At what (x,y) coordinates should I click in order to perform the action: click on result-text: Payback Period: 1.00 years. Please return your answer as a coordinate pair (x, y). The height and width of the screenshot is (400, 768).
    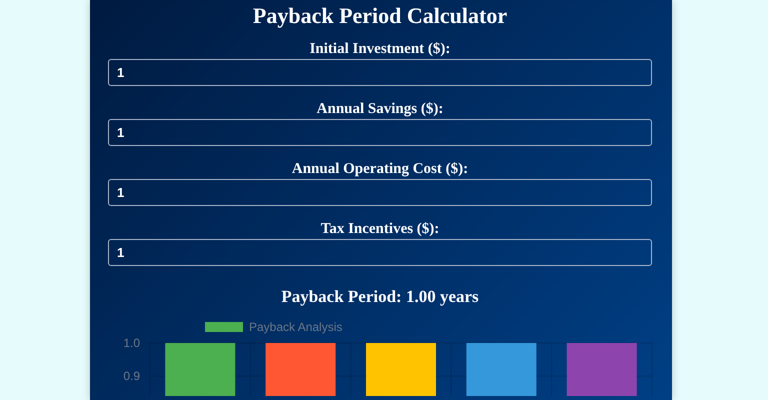
    Looking at the image, I should click on (380, 297).